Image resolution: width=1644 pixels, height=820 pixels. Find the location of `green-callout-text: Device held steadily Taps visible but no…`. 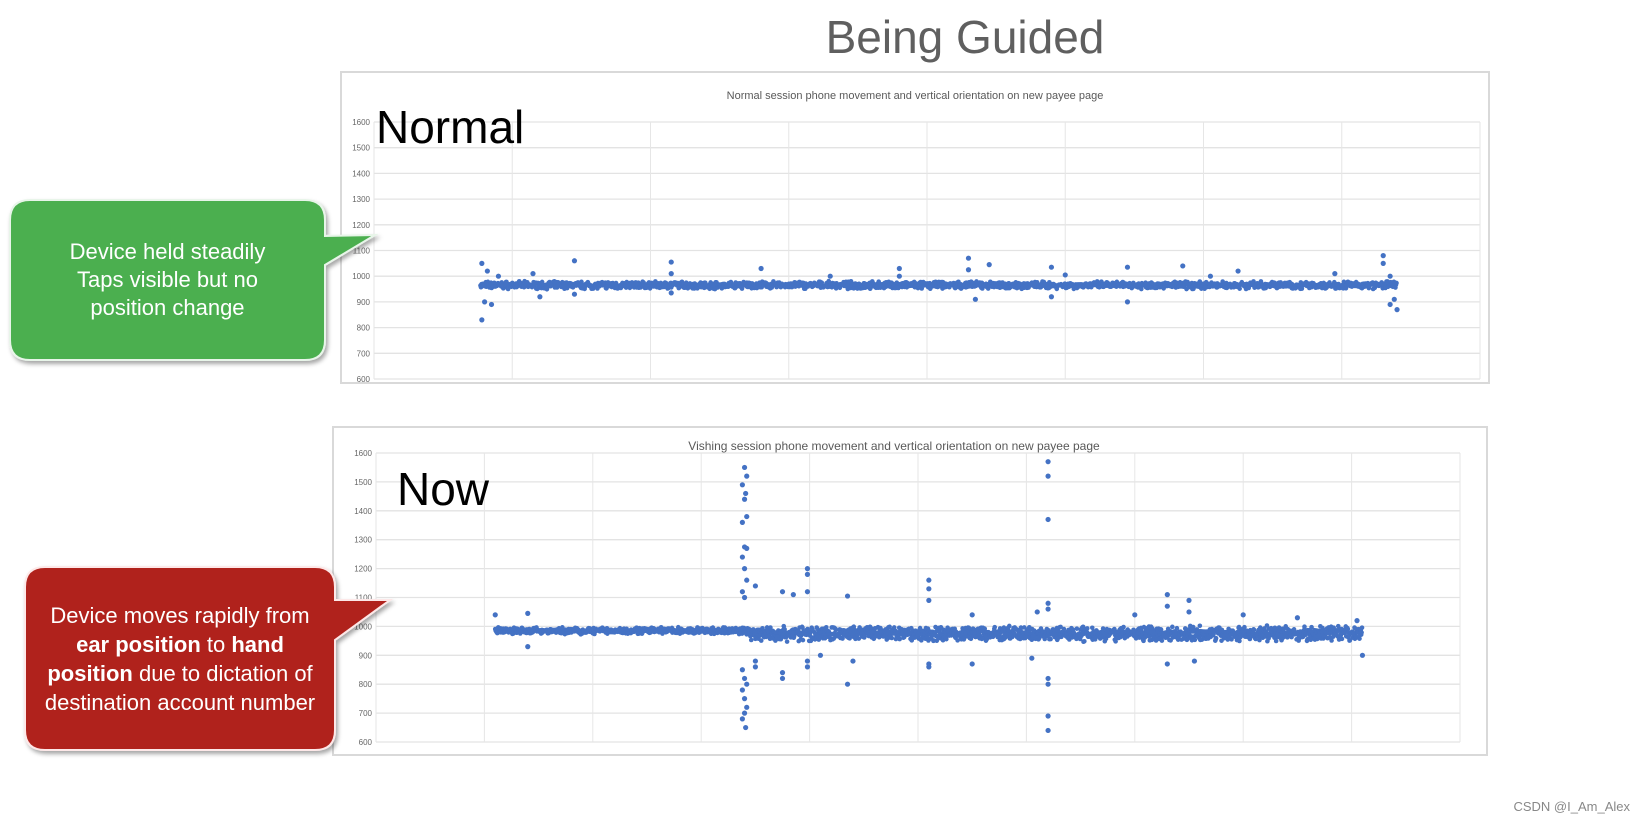

green-callout-text: Device held steadily Taps visible but no… is located at coordinates (167, 280).